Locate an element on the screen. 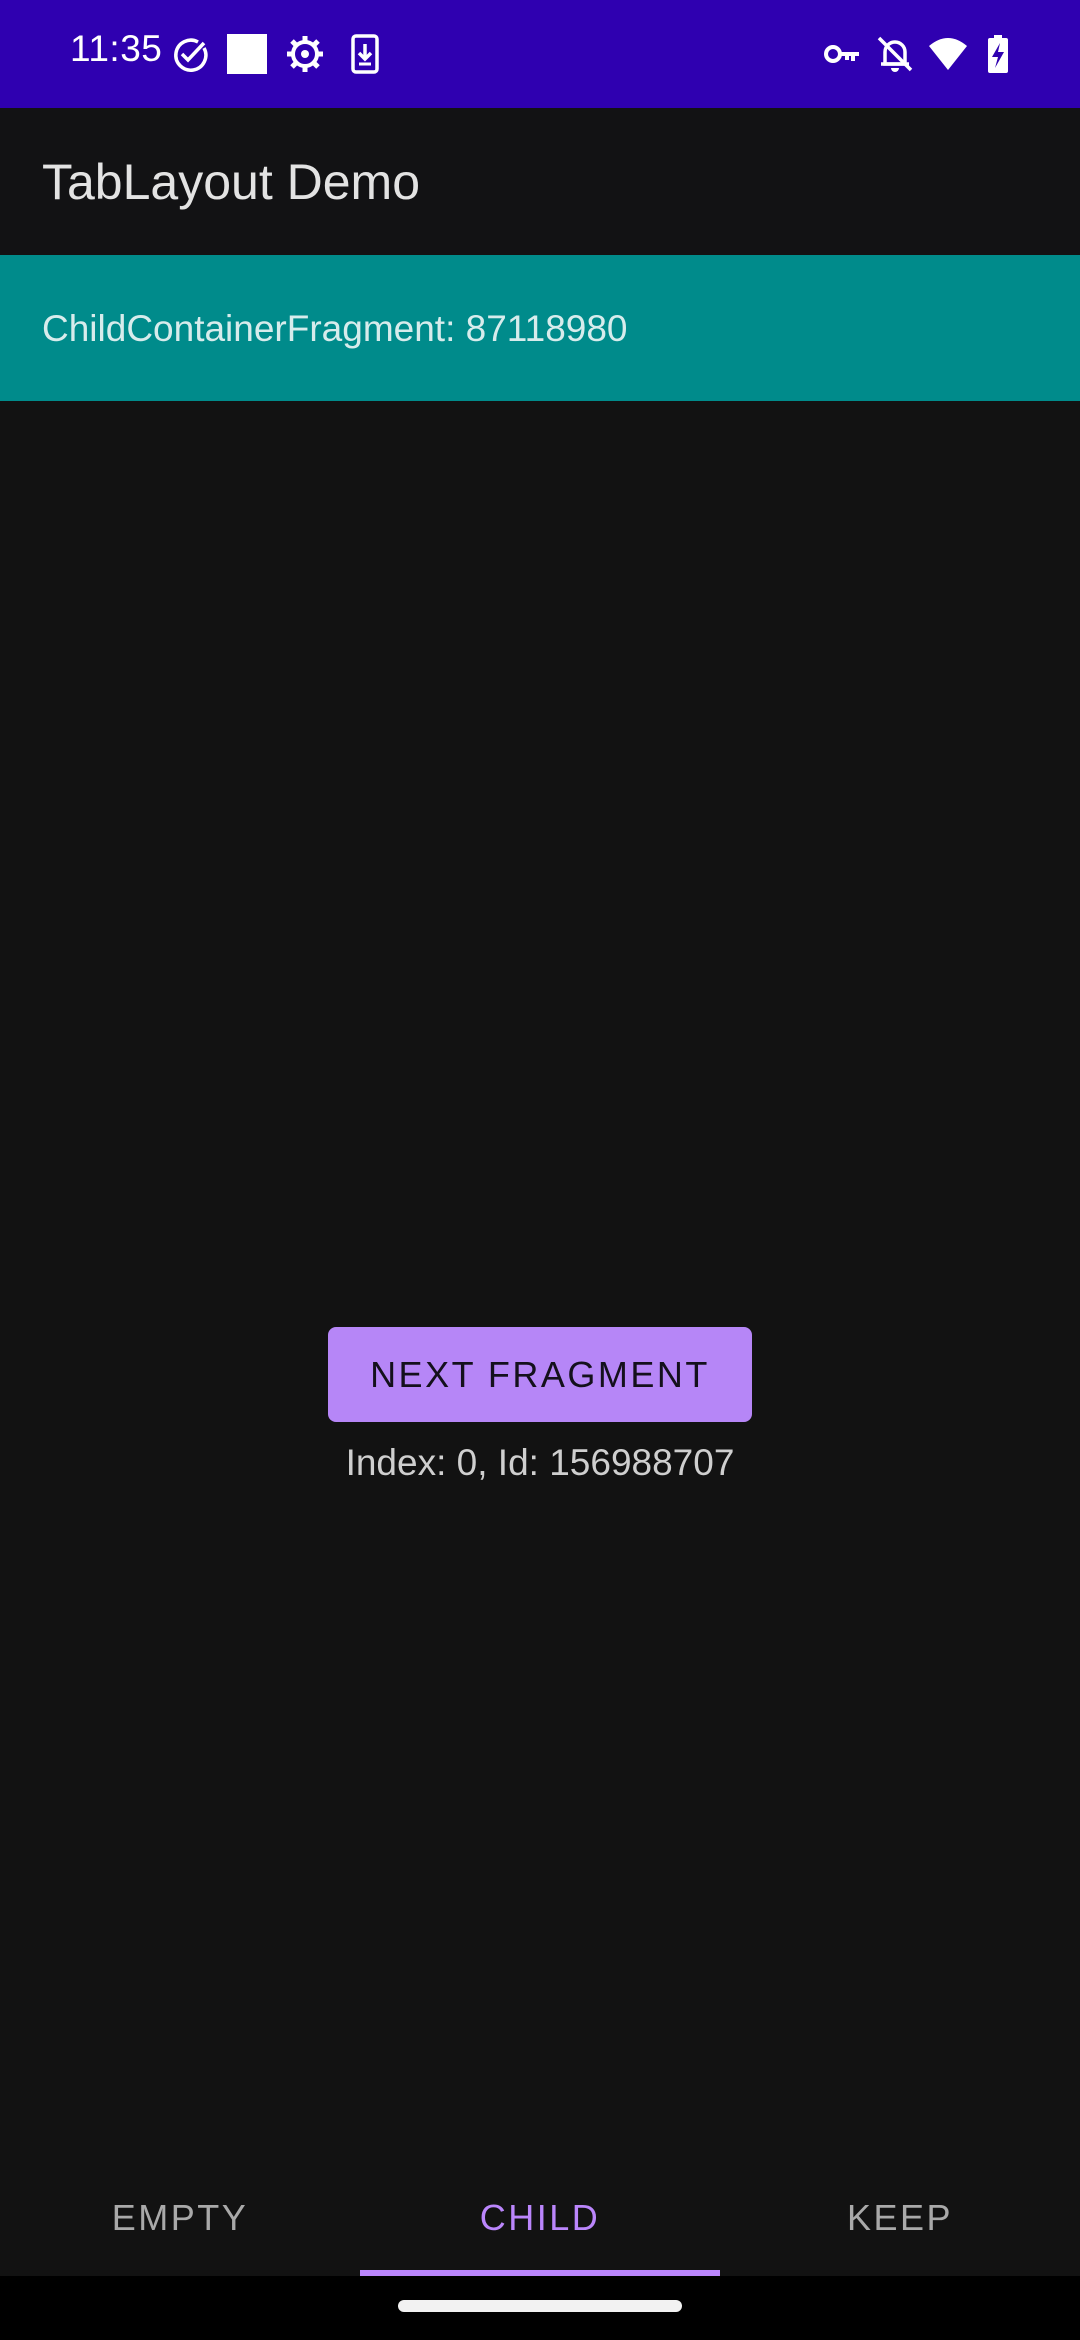 The height and width of the screenshot is (2340, 1080). status-time: 11:35 is located at coordinates (116, 48).